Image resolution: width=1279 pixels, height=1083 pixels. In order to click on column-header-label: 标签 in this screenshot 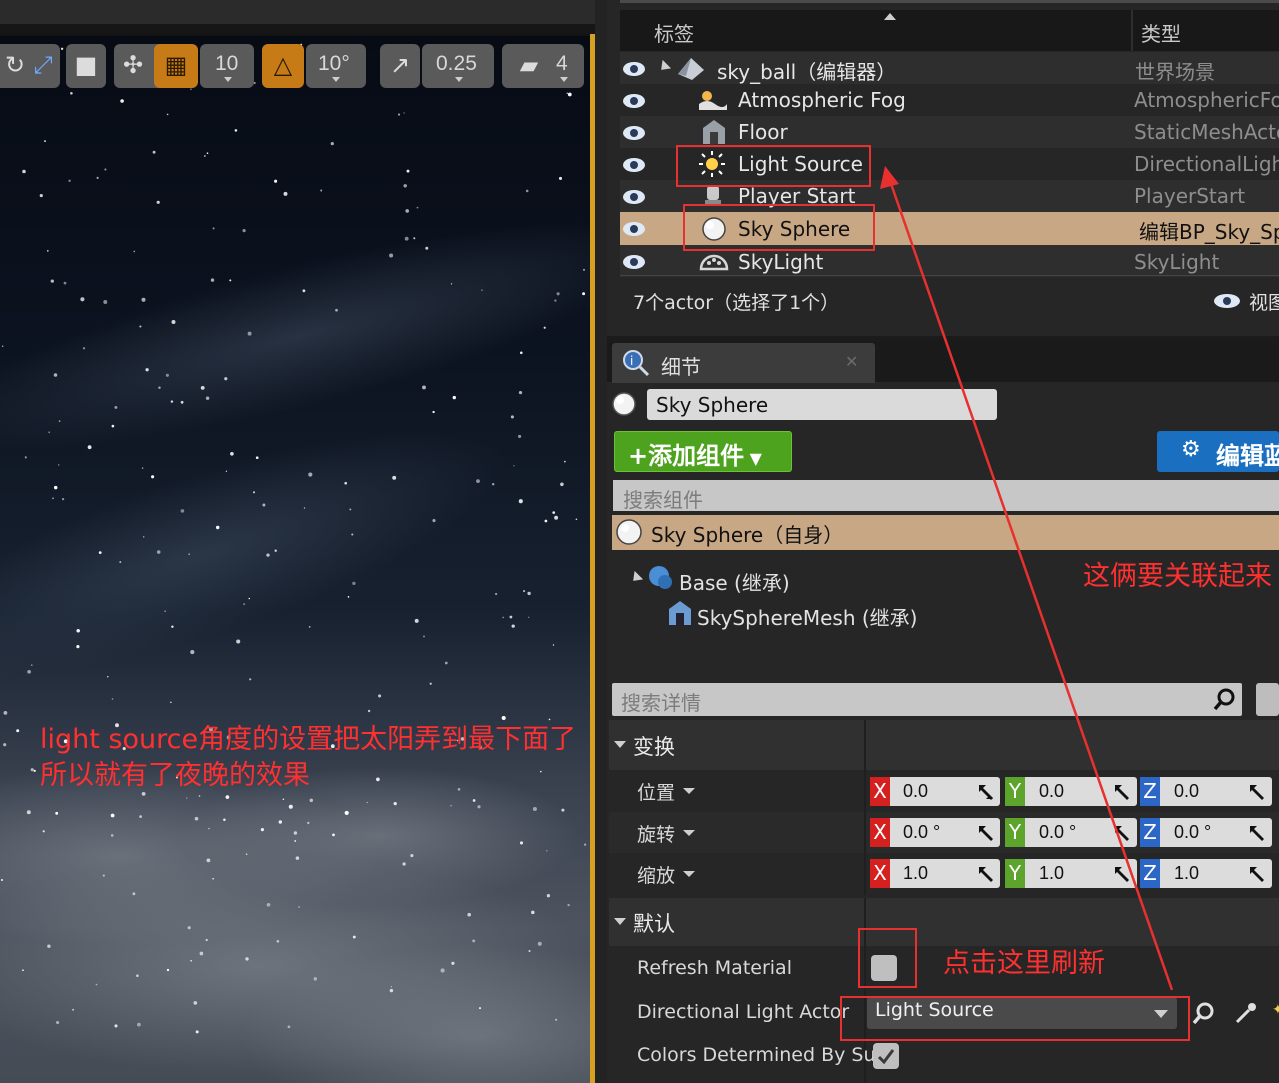, I will do `click(674, 32)`.